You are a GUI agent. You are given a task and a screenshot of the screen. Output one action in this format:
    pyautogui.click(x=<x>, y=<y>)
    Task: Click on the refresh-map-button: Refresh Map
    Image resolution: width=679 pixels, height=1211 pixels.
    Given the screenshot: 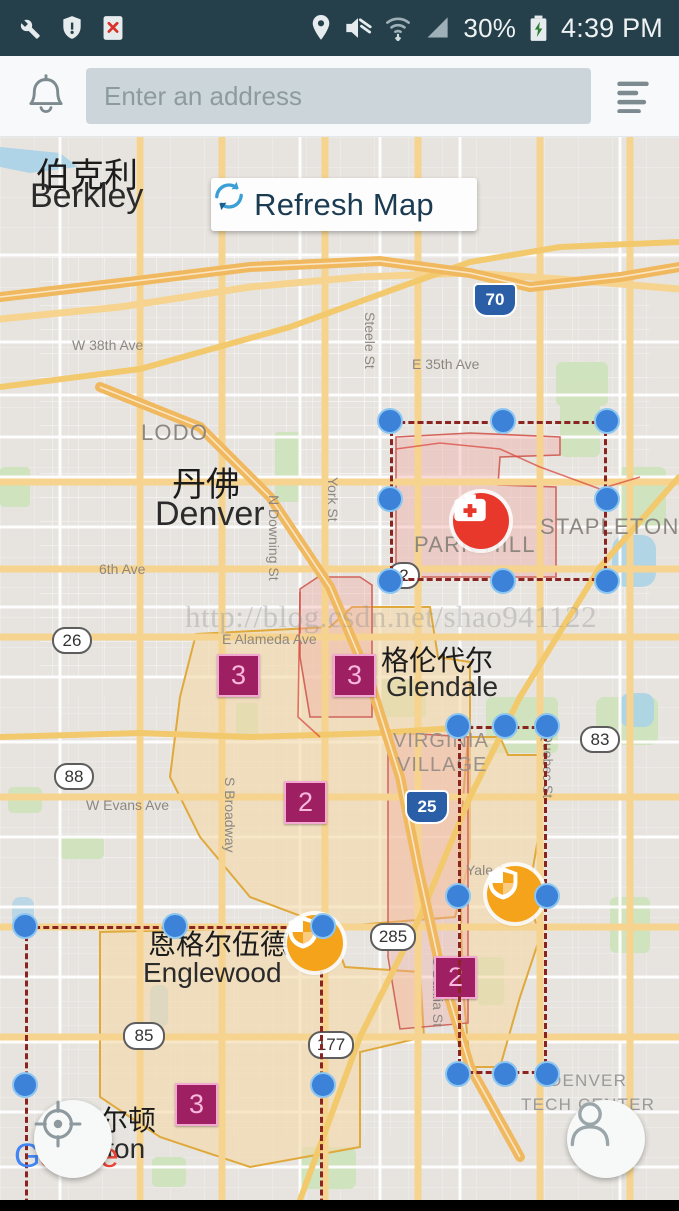 What is the action you would take?
    pyautogui.click(x=344, y=204)
    